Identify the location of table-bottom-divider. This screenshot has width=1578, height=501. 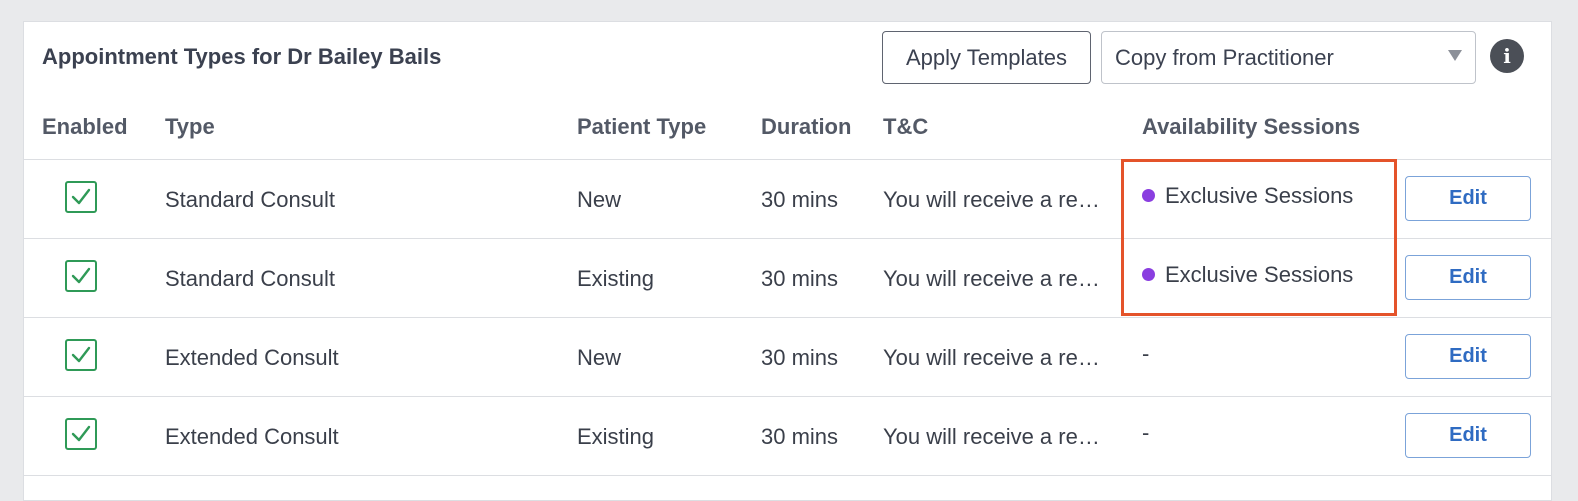
(787, 475).